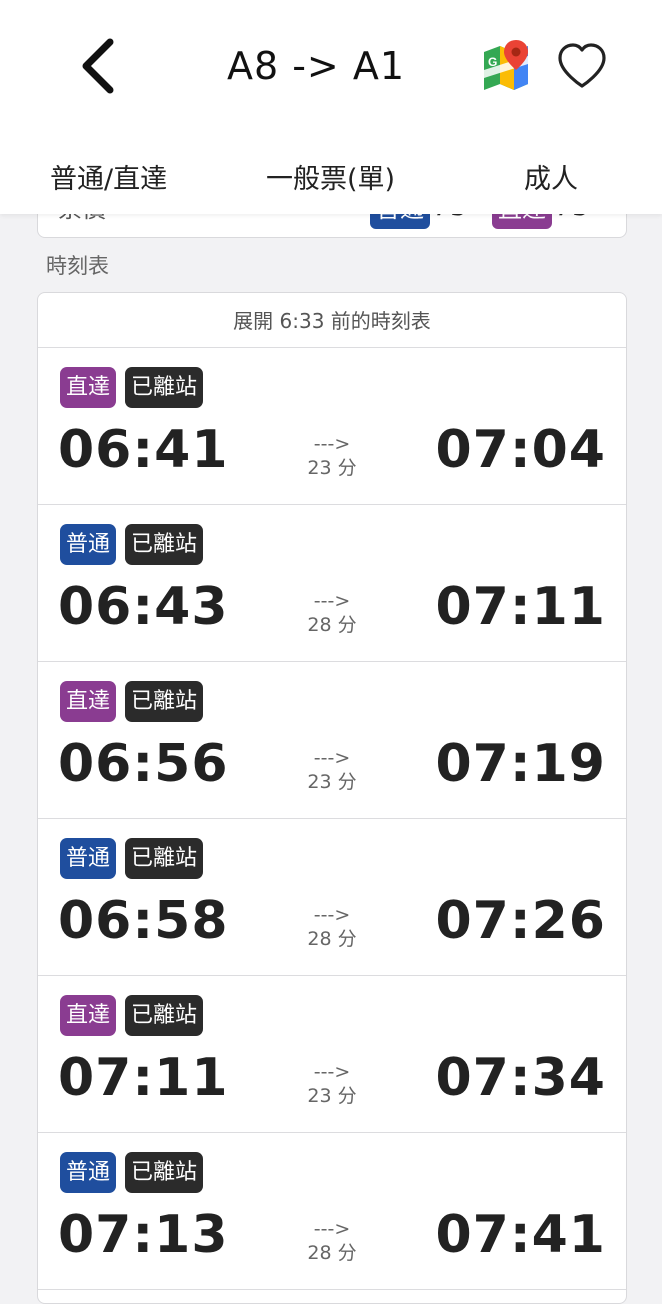  Describe the element at coordinates (143, 450) in the screenshot. I see `departure-time: 06:41` at that location.